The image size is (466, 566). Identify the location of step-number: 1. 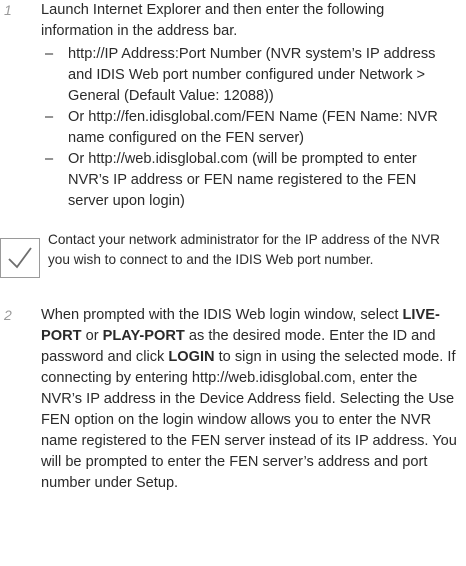
(8, 10).